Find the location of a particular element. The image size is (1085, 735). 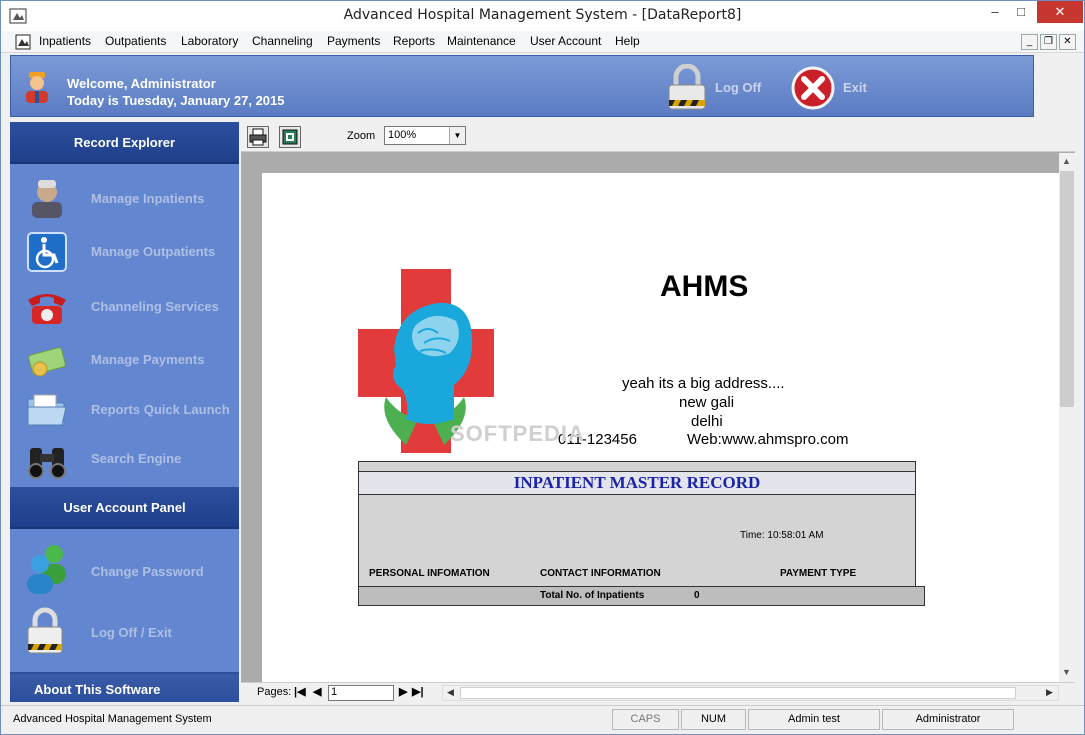

mdi-minimize-button: _ is located at coordinates (1029, 42).